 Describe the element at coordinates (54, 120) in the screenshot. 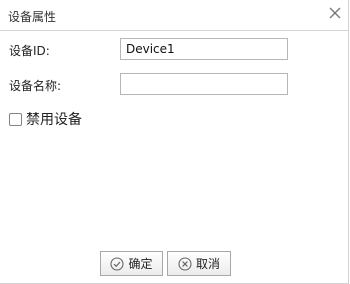

I see `disable-device-label: 禁用设备` at that location.